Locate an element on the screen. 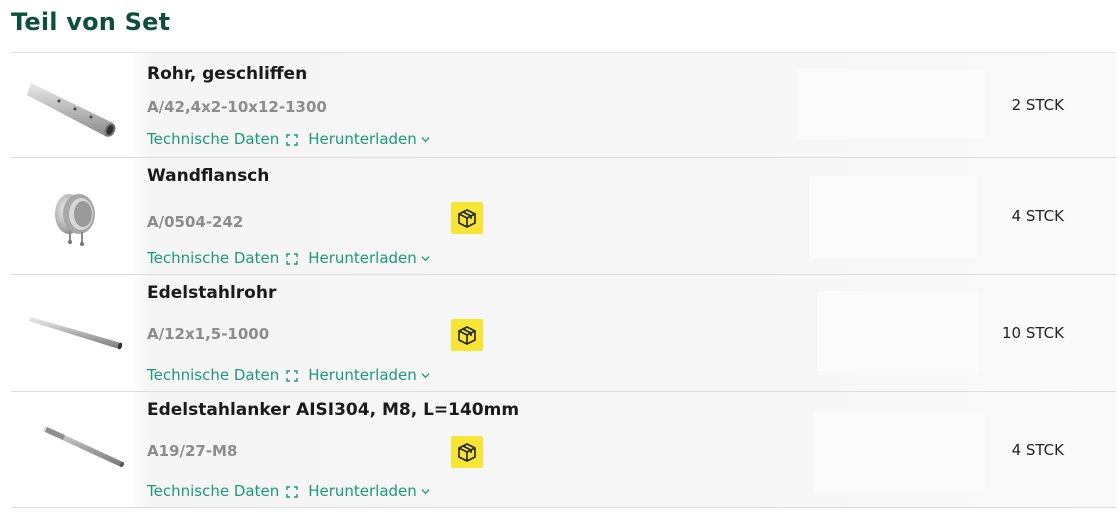 The image size is (1119, 527). quantity: 2 STCK is located at coordinates (1037, 105).